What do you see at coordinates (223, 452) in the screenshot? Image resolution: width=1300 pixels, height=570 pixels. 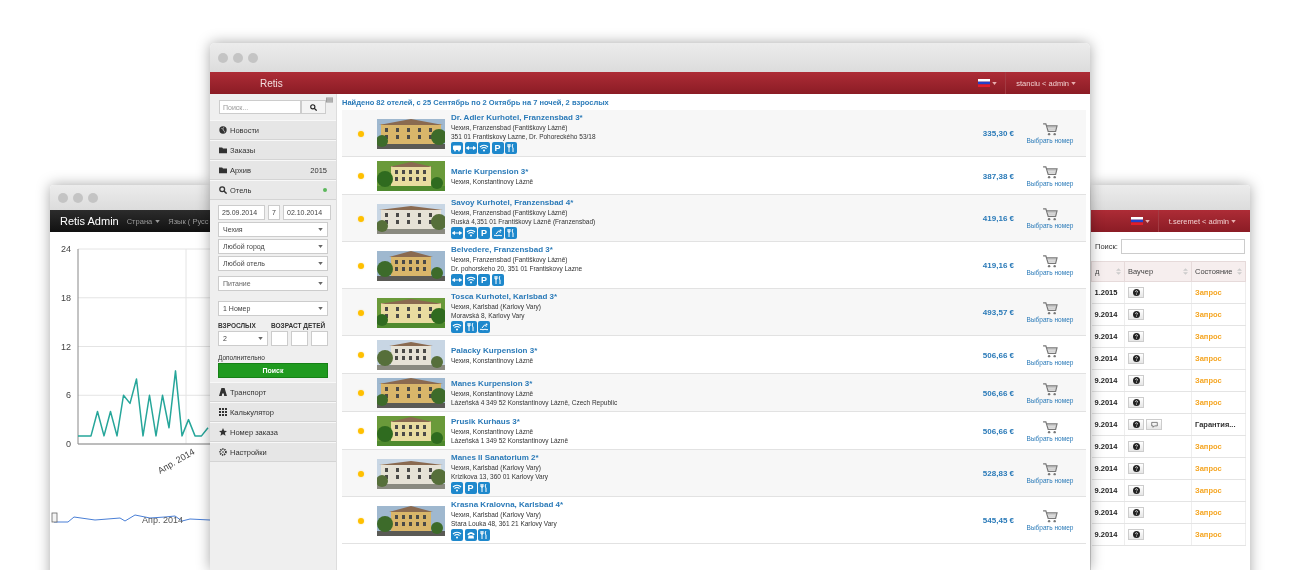 I see `gear-icon` at bounding box center [223, 452].